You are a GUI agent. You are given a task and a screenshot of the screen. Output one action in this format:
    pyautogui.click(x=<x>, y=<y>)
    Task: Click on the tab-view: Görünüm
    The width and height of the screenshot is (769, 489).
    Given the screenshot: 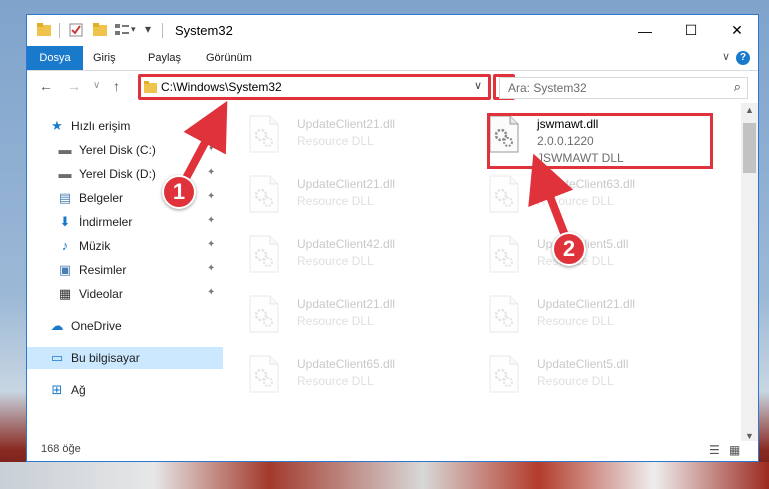 What is the action you would take?
    pyautogui.click(x=229, y=58)
    